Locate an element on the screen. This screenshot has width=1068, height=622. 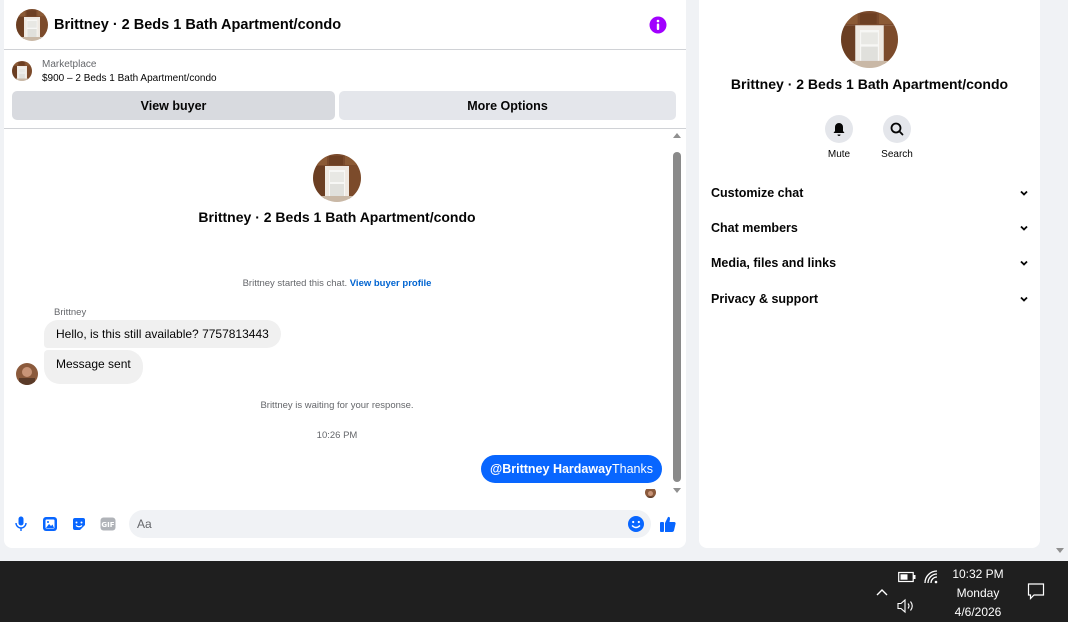
gif-icon: GIF is located at coordinates (108, 524).